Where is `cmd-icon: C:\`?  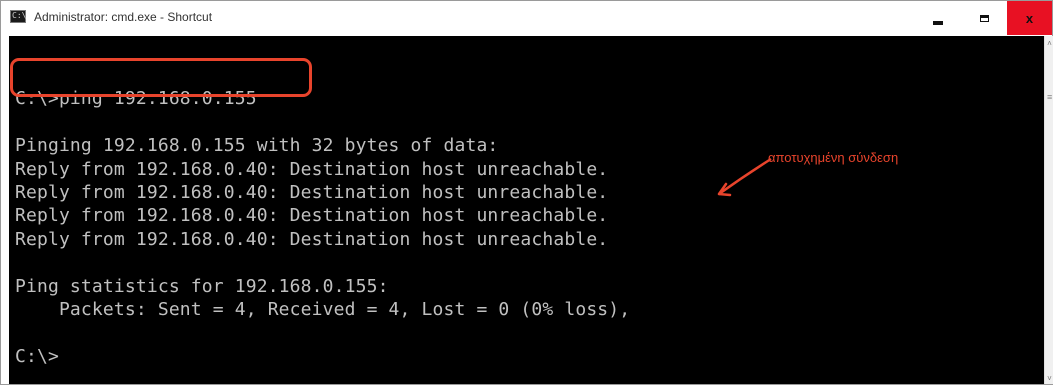
cmd-icon: C:\ is located at coordinates (18, 16).